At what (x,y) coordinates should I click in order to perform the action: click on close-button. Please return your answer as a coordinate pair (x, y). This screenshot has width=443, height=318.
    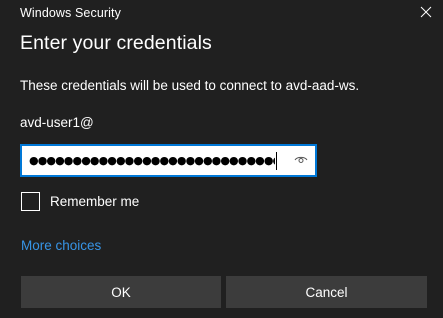
    Looking at the image, I should click on (426, 14).